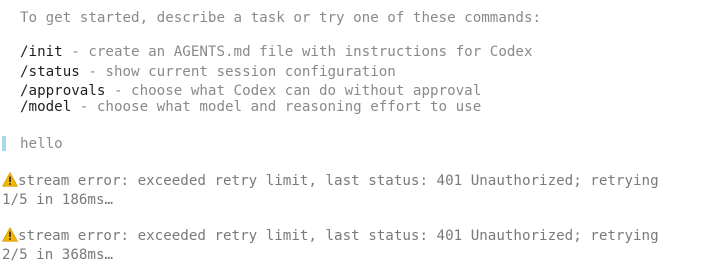  Describe the element at coordinates (4, 143) in the screenshot. I see `user-message-bar` at that location.